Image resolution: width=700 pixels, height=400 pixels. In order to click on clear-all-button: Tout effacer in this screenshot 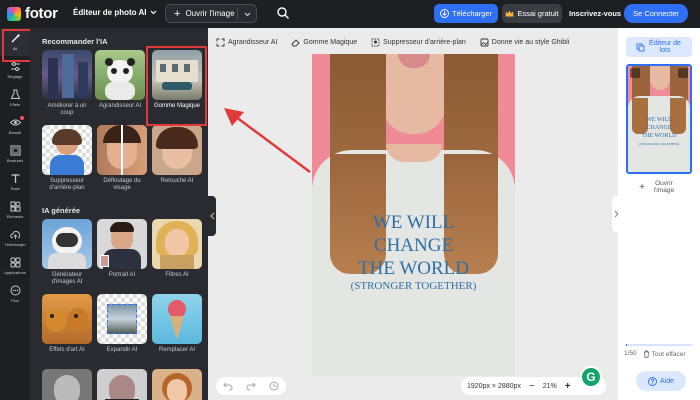, I will do `click(664, 354)`.